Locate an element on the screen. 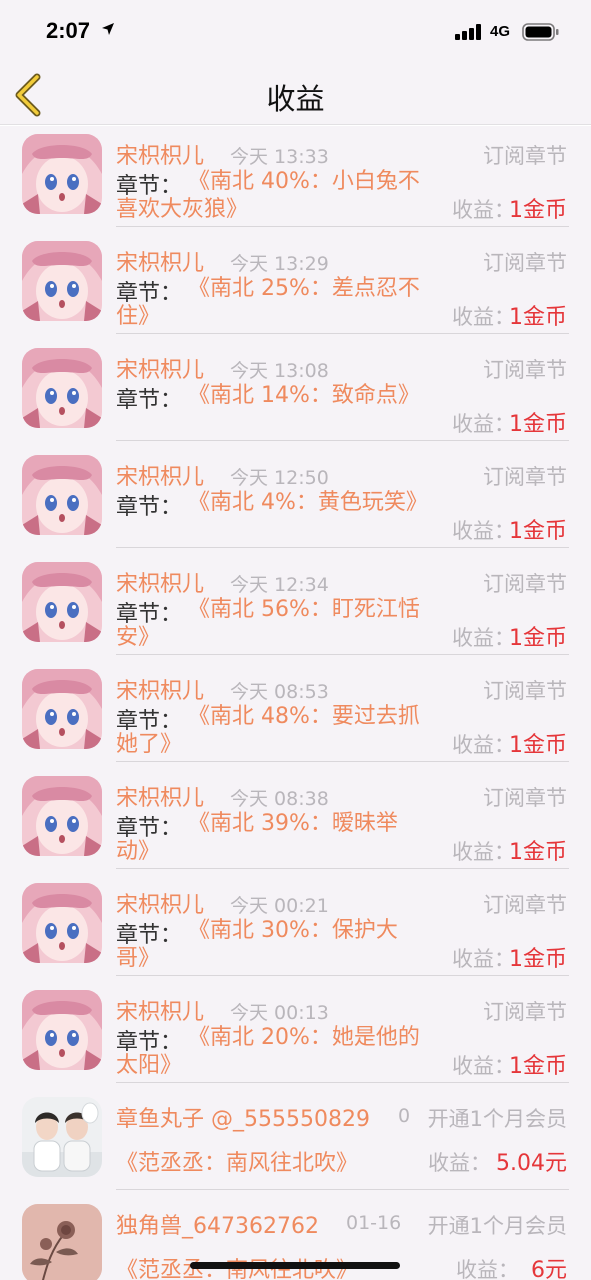 The image size is (591, 1280). book-title: 《范丞丞：南风往北吹》 is located at coordinates (237, 1163).